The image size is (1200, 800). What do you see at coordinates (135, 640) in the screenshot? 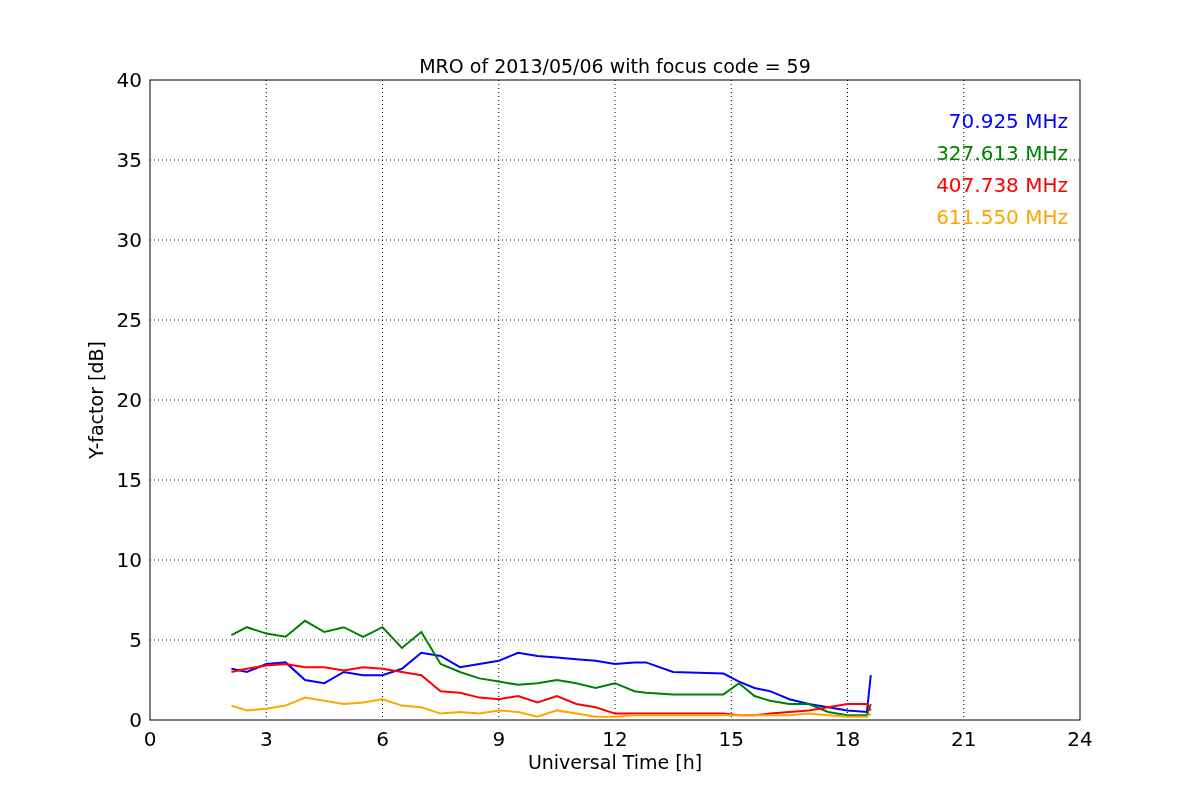
I see `y-tick-label: 5` at bounding box center [135, 640].